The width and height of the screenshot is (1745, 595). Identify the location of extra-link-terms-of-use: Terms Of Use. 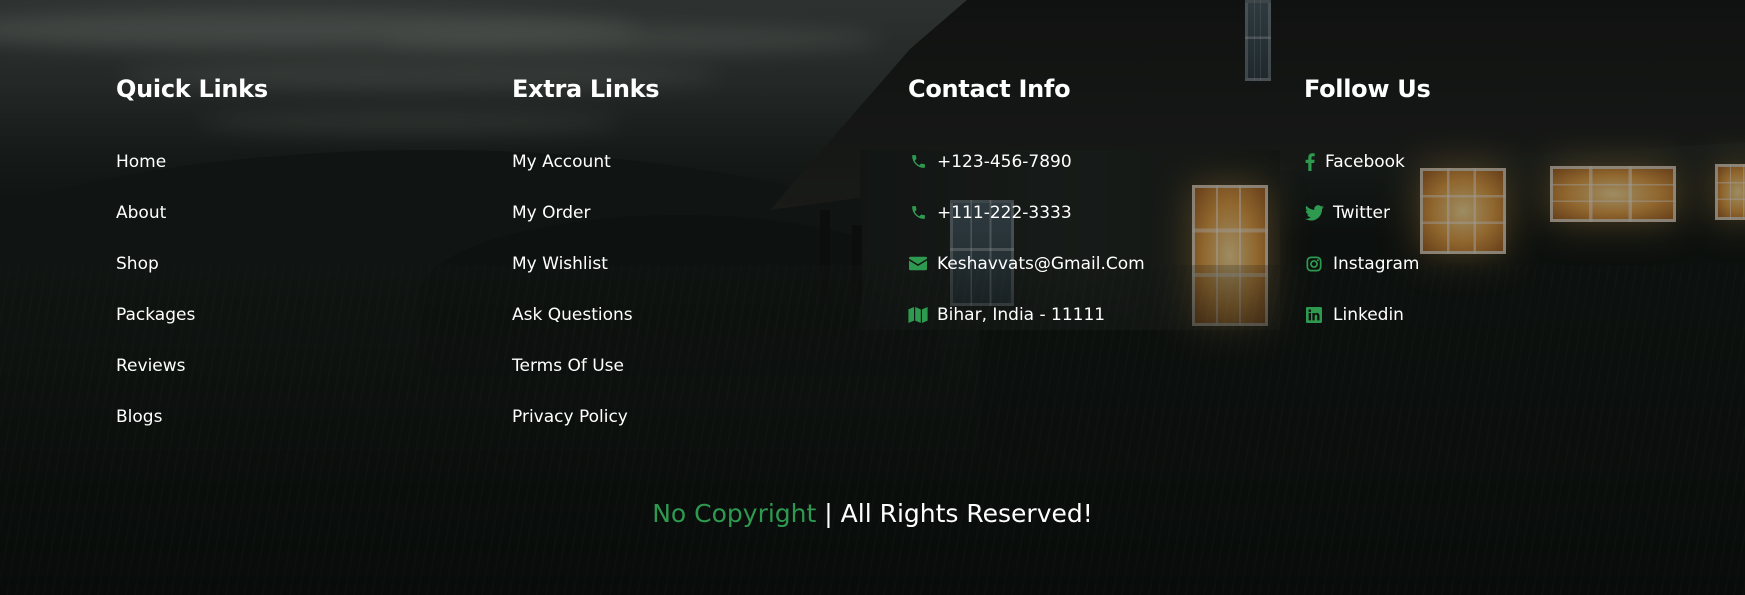
(682, 365).